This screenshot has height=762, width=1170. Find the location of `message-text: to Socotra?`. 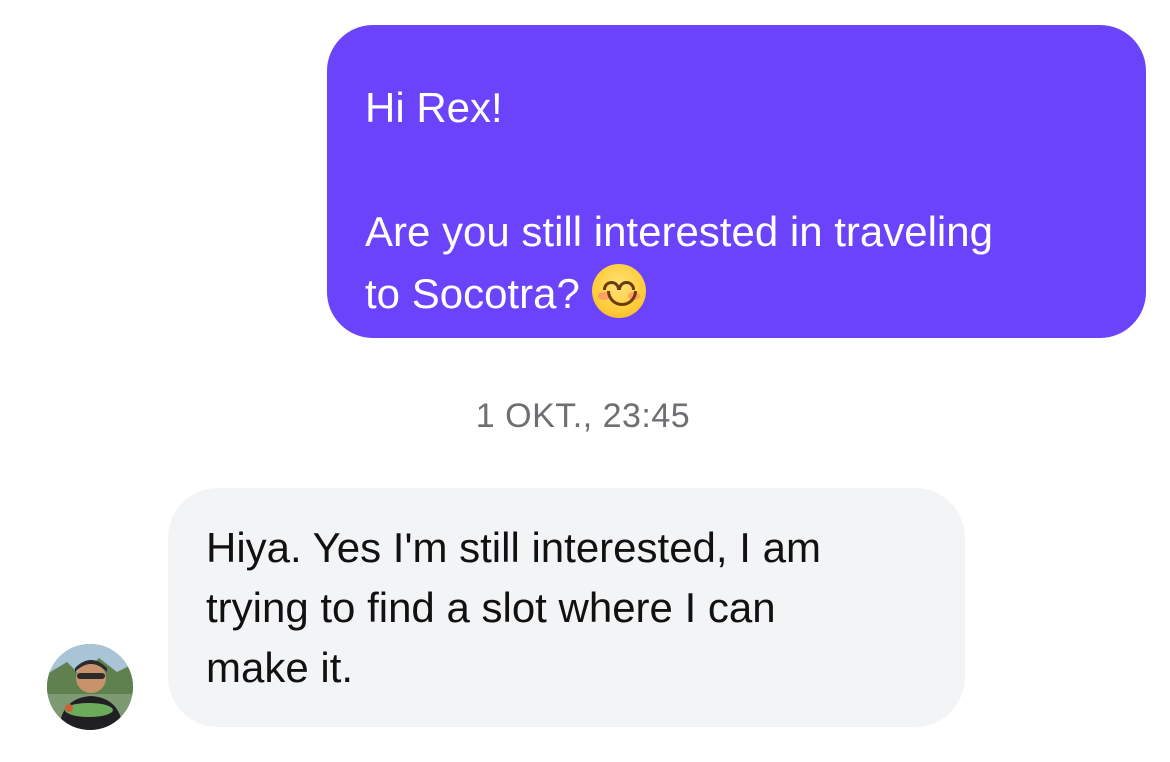

message-text: to Socotra? is located at coordinates (472, 293).